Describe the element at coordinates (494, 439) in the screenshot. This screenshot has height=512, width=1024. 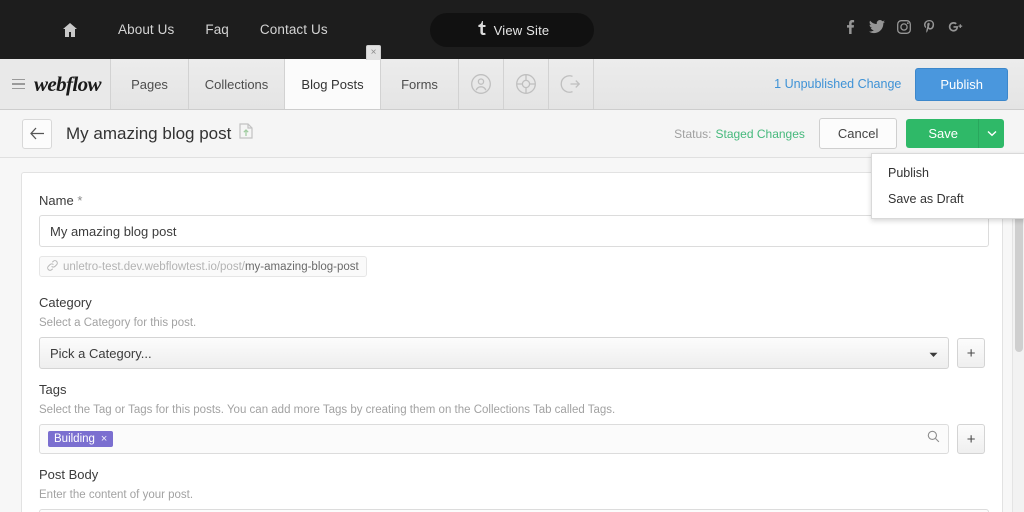
I see `tags-input: Building ×` at that location.